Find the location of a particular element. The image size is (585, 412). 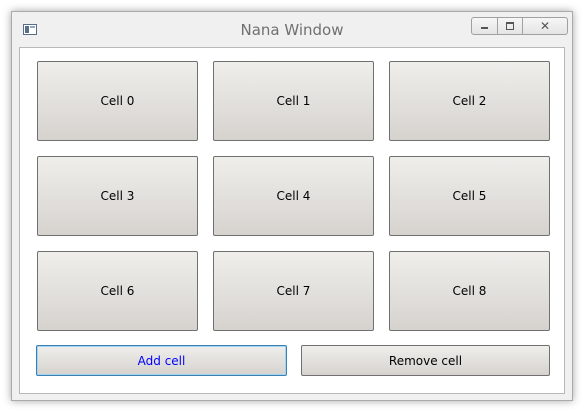

close-button: ✕ is located at coordinates (545, 26).